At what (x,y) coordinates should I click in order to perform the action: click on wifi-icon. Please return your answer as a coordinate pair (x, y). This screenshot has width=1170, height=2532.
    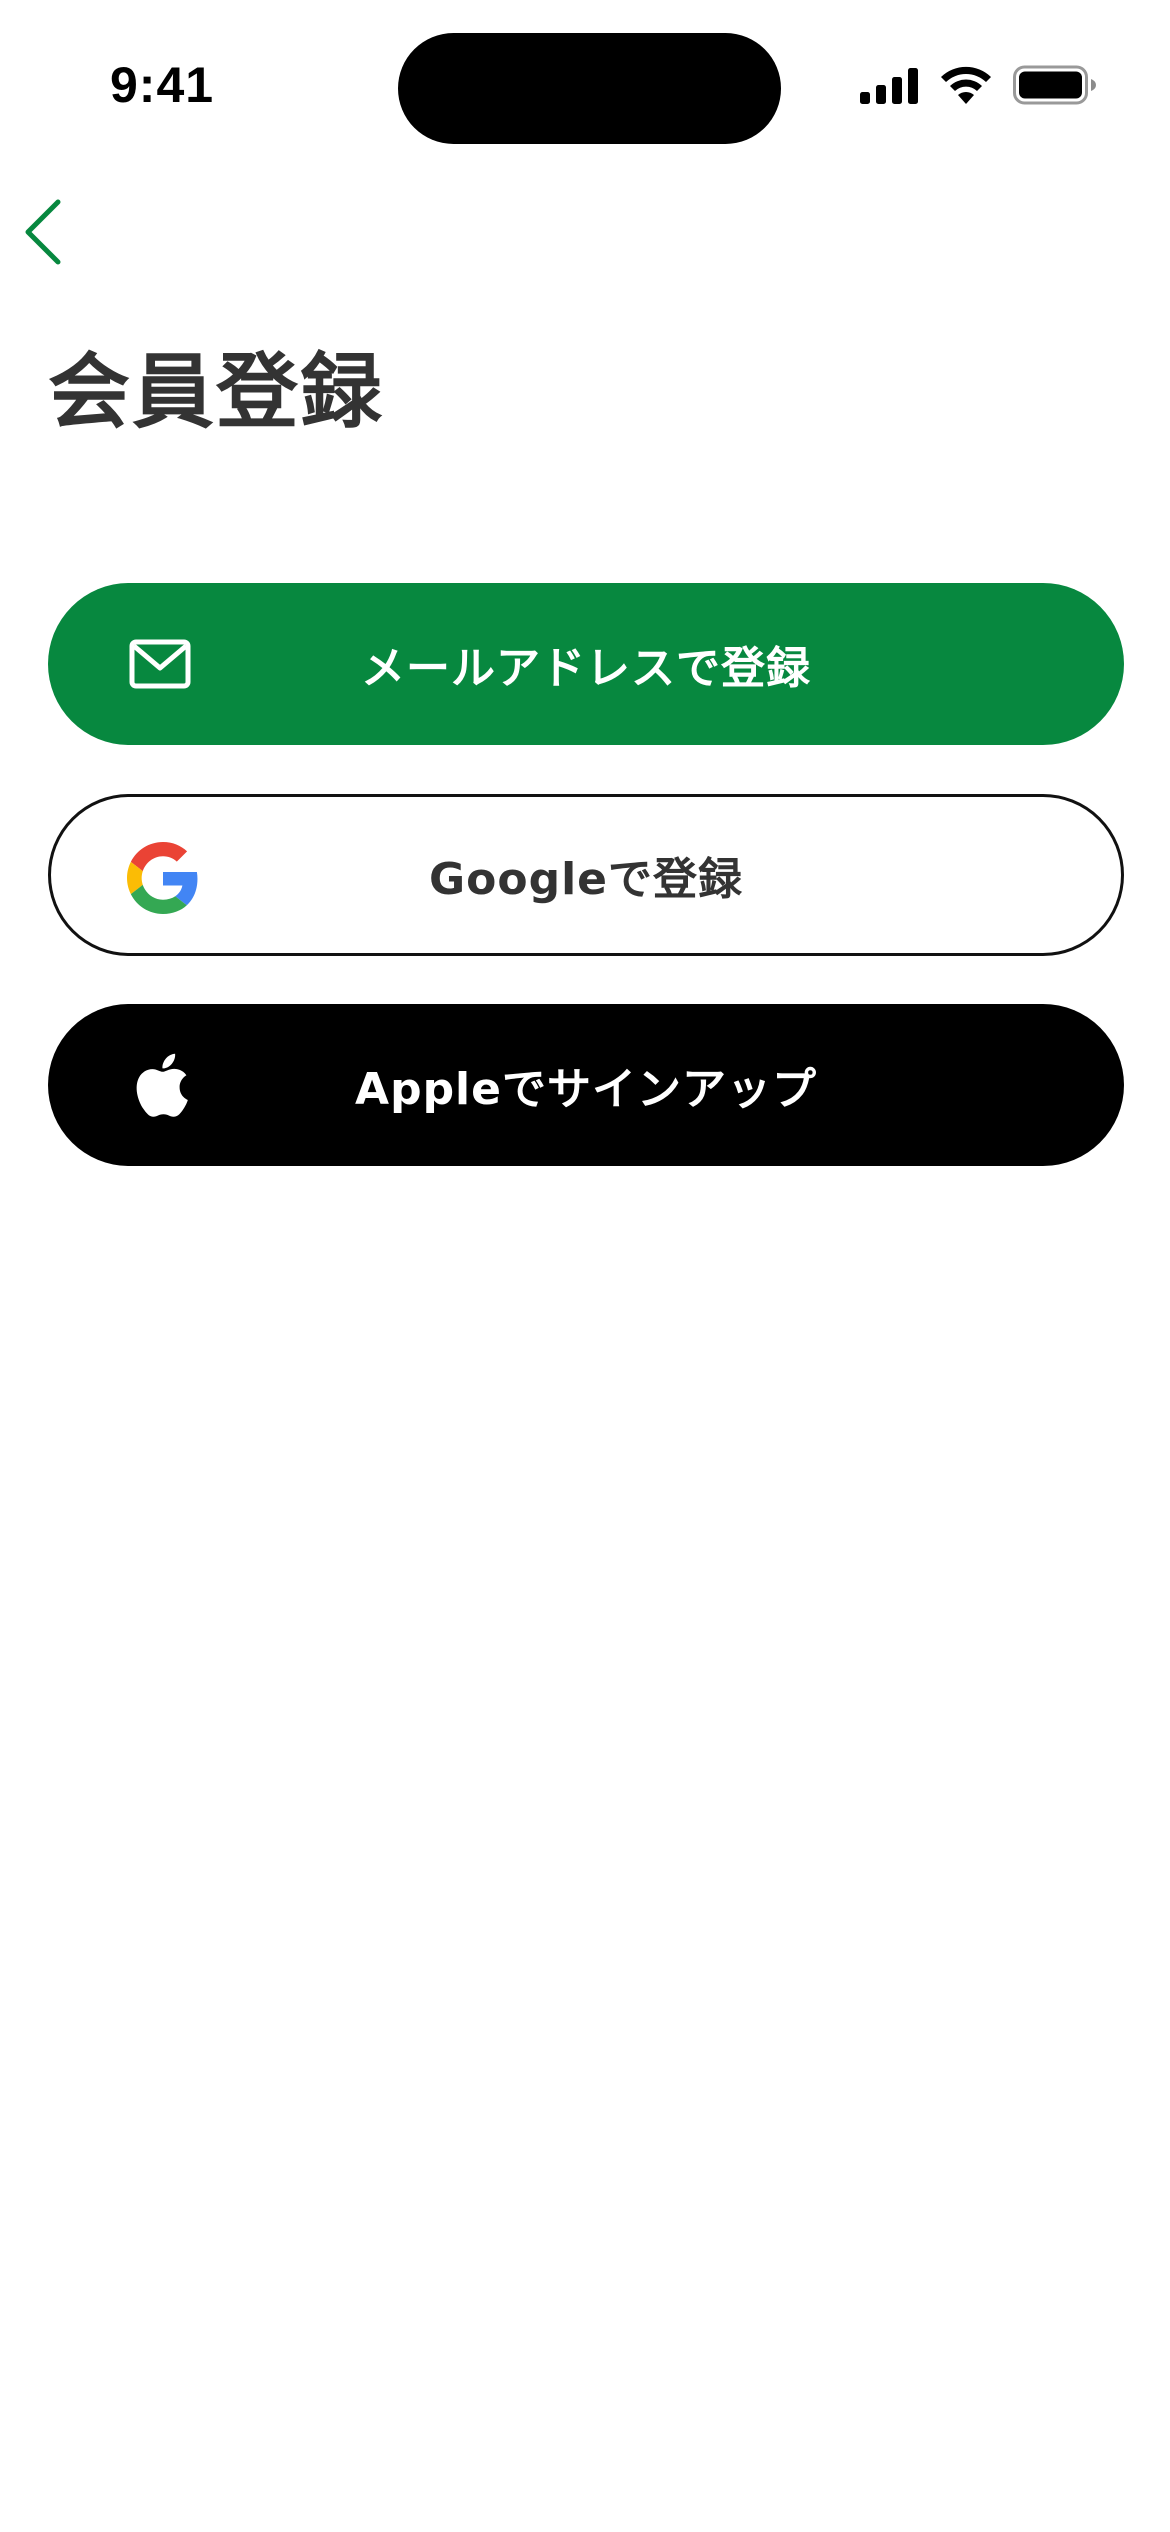
    Looking at the image, I should click on (966, 85).